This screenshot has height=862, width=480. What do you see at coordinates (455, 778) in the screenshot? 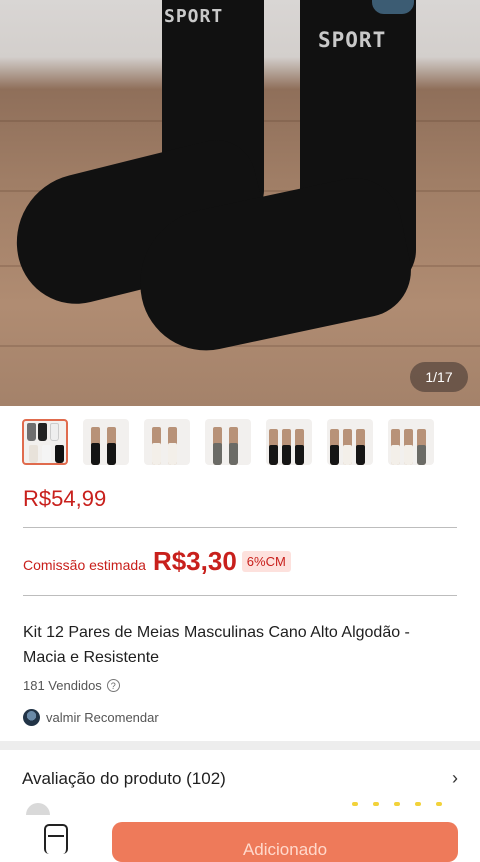
I see `chevron-right-icon: ›` at bounding box center [455, 778].